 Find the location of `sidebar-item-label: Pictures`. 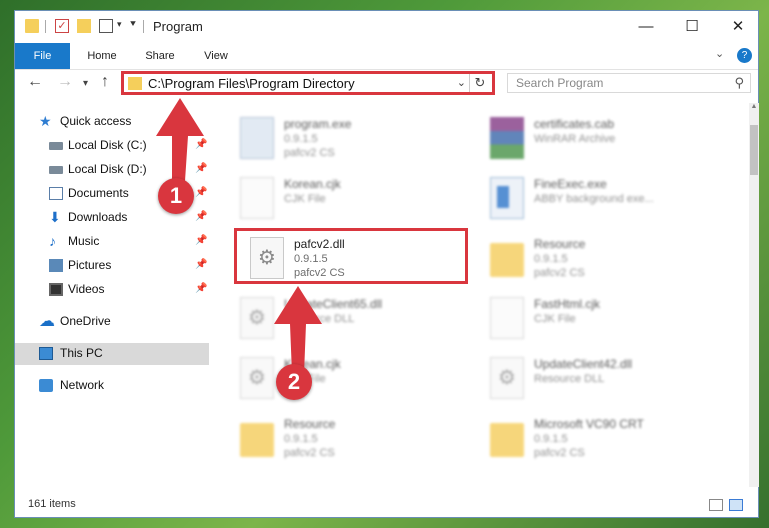

sidebar-item-label: Pictures is located at coordinates (90, 265).